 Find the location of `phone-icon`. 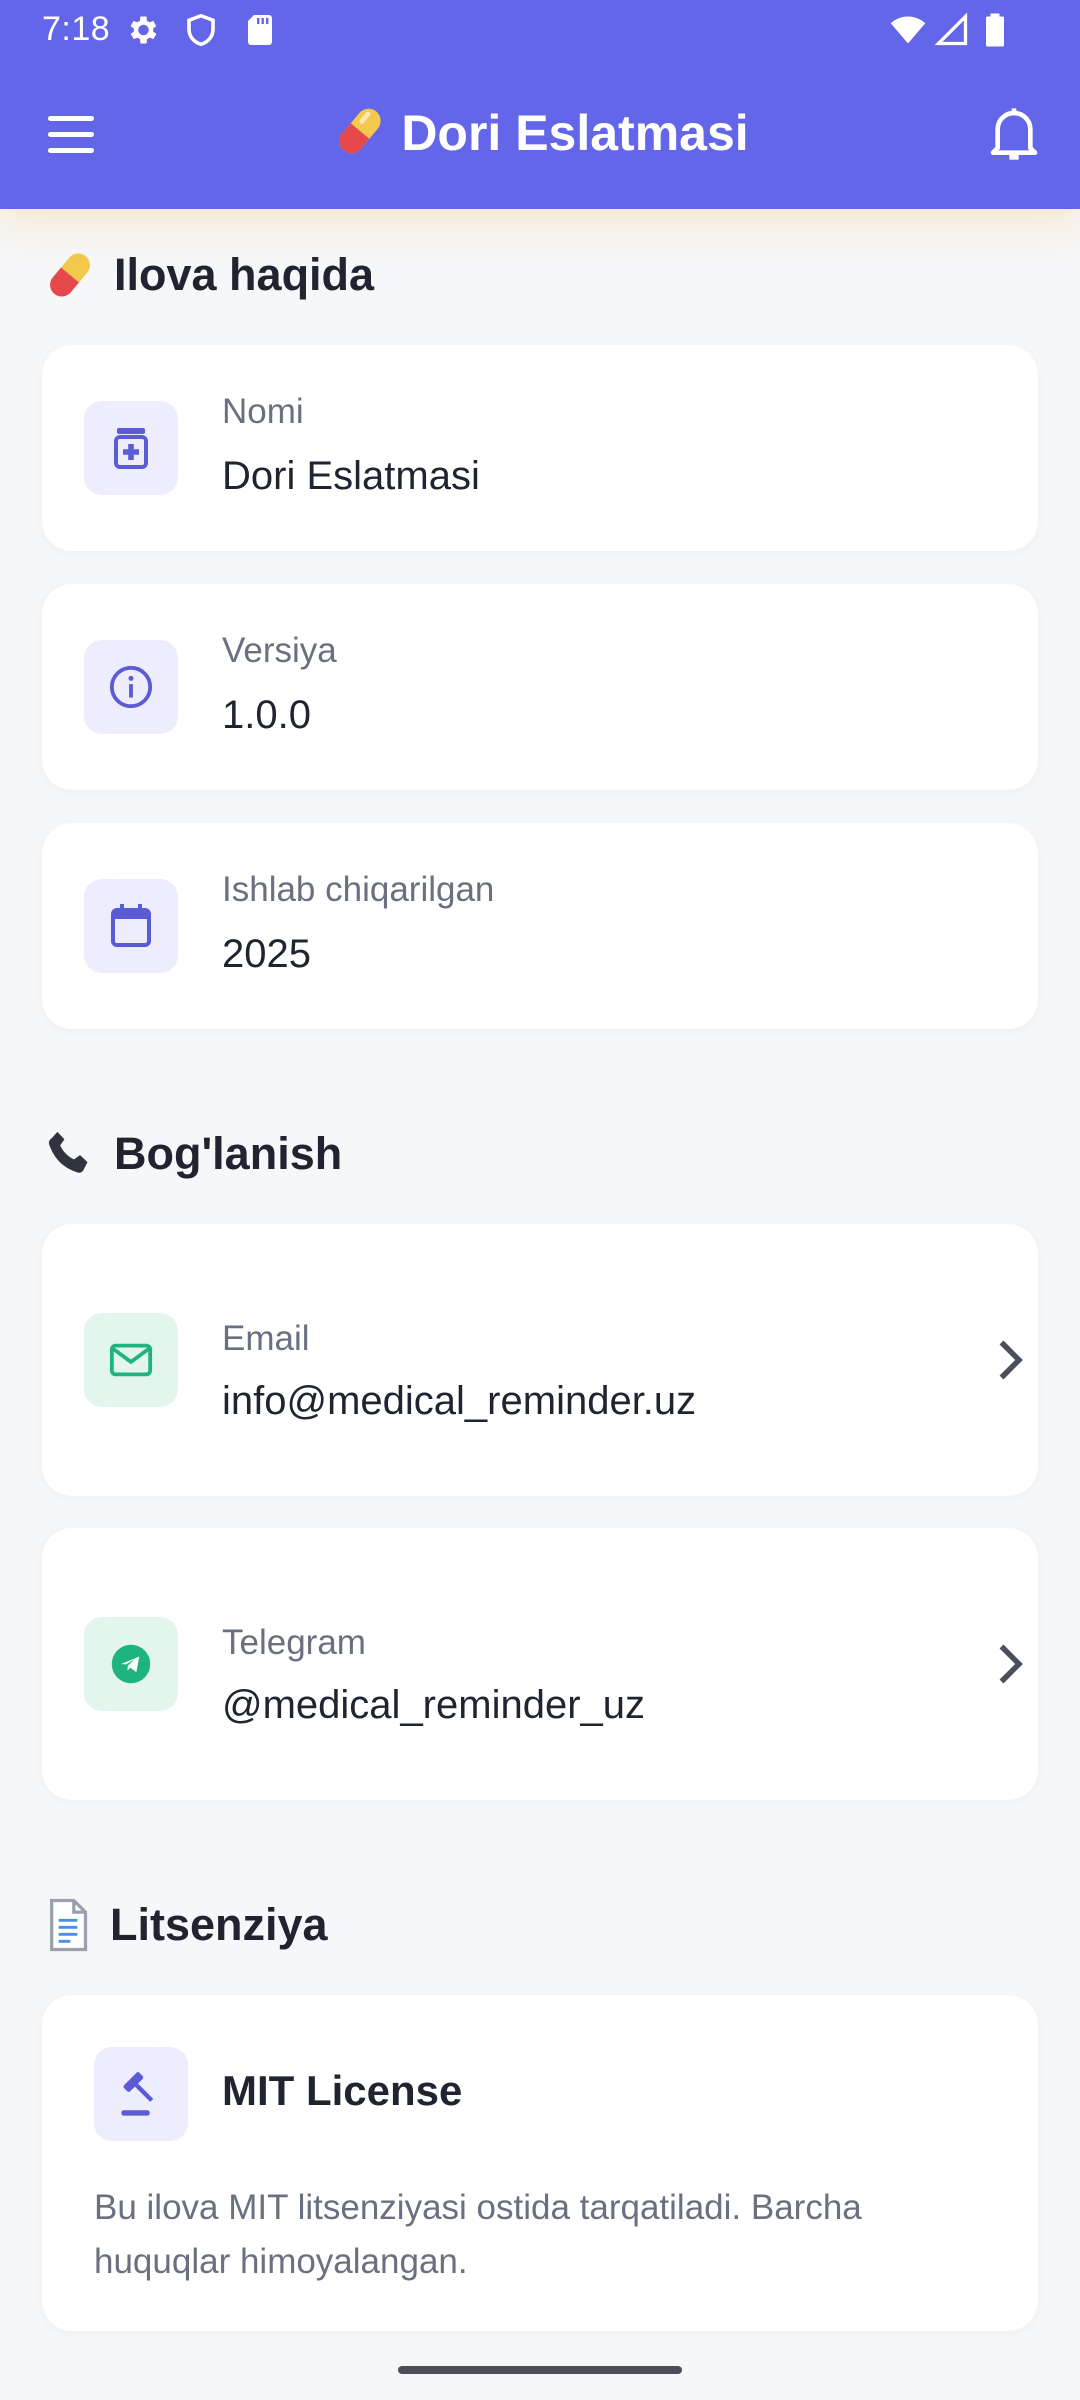

phone-icon is located at coordinates (68, 1152).